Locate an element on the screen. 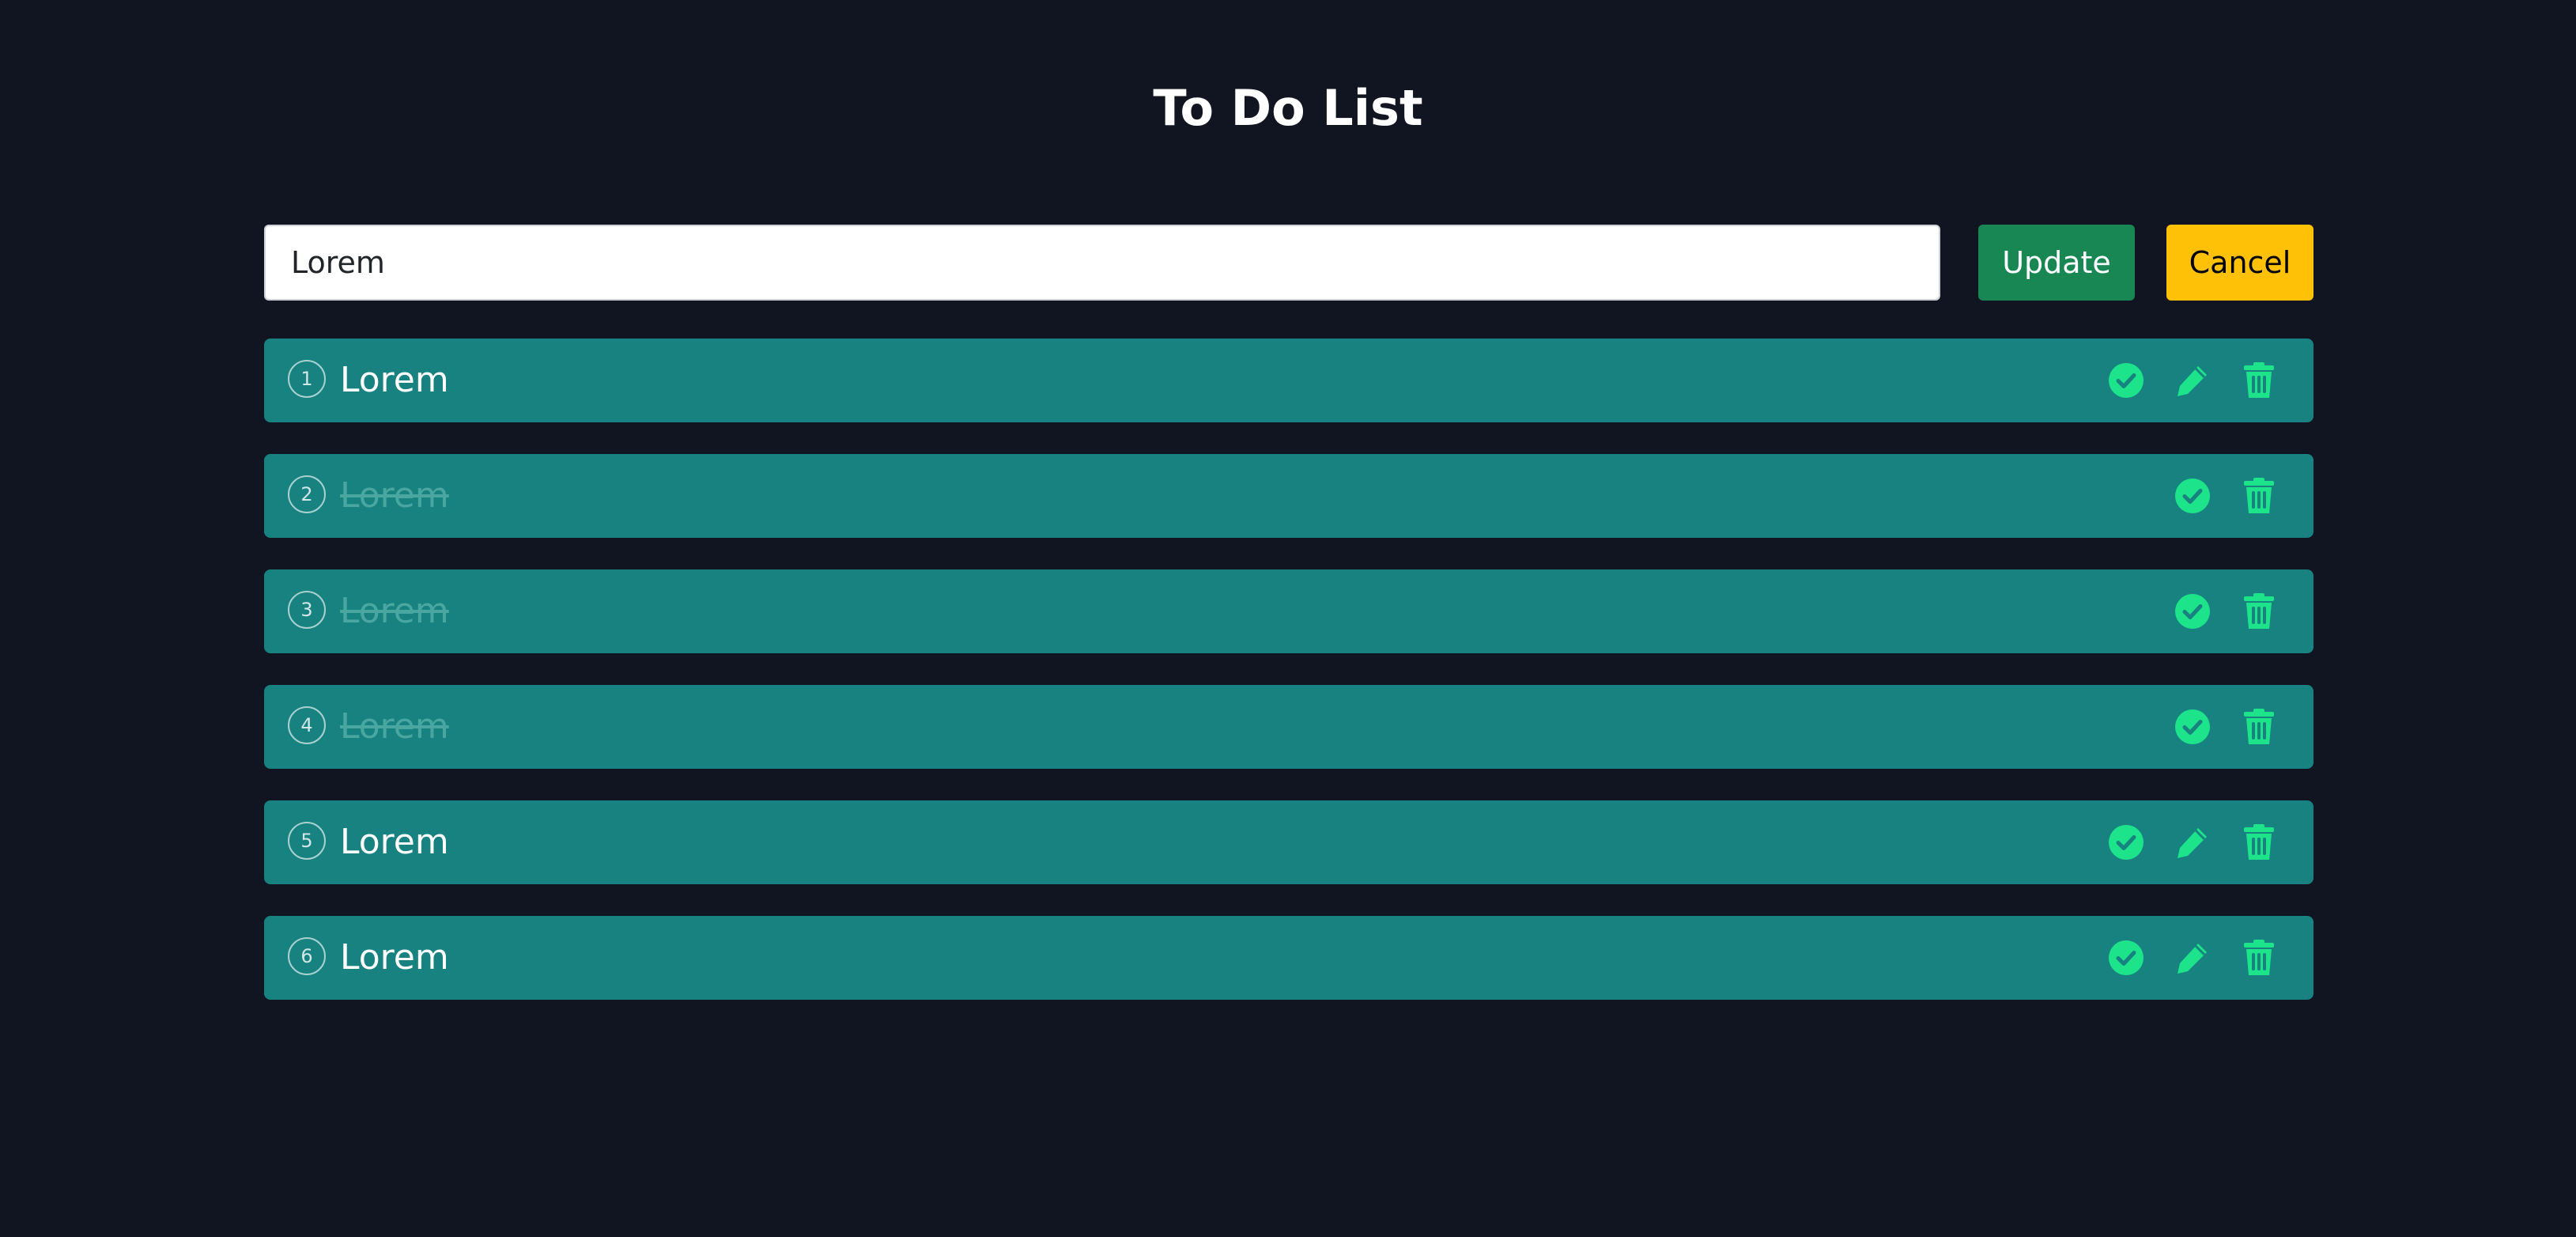 This screenshot has width=2576, height=1237. task-item: 2 Lorem is located at coordinates (1288, 496).